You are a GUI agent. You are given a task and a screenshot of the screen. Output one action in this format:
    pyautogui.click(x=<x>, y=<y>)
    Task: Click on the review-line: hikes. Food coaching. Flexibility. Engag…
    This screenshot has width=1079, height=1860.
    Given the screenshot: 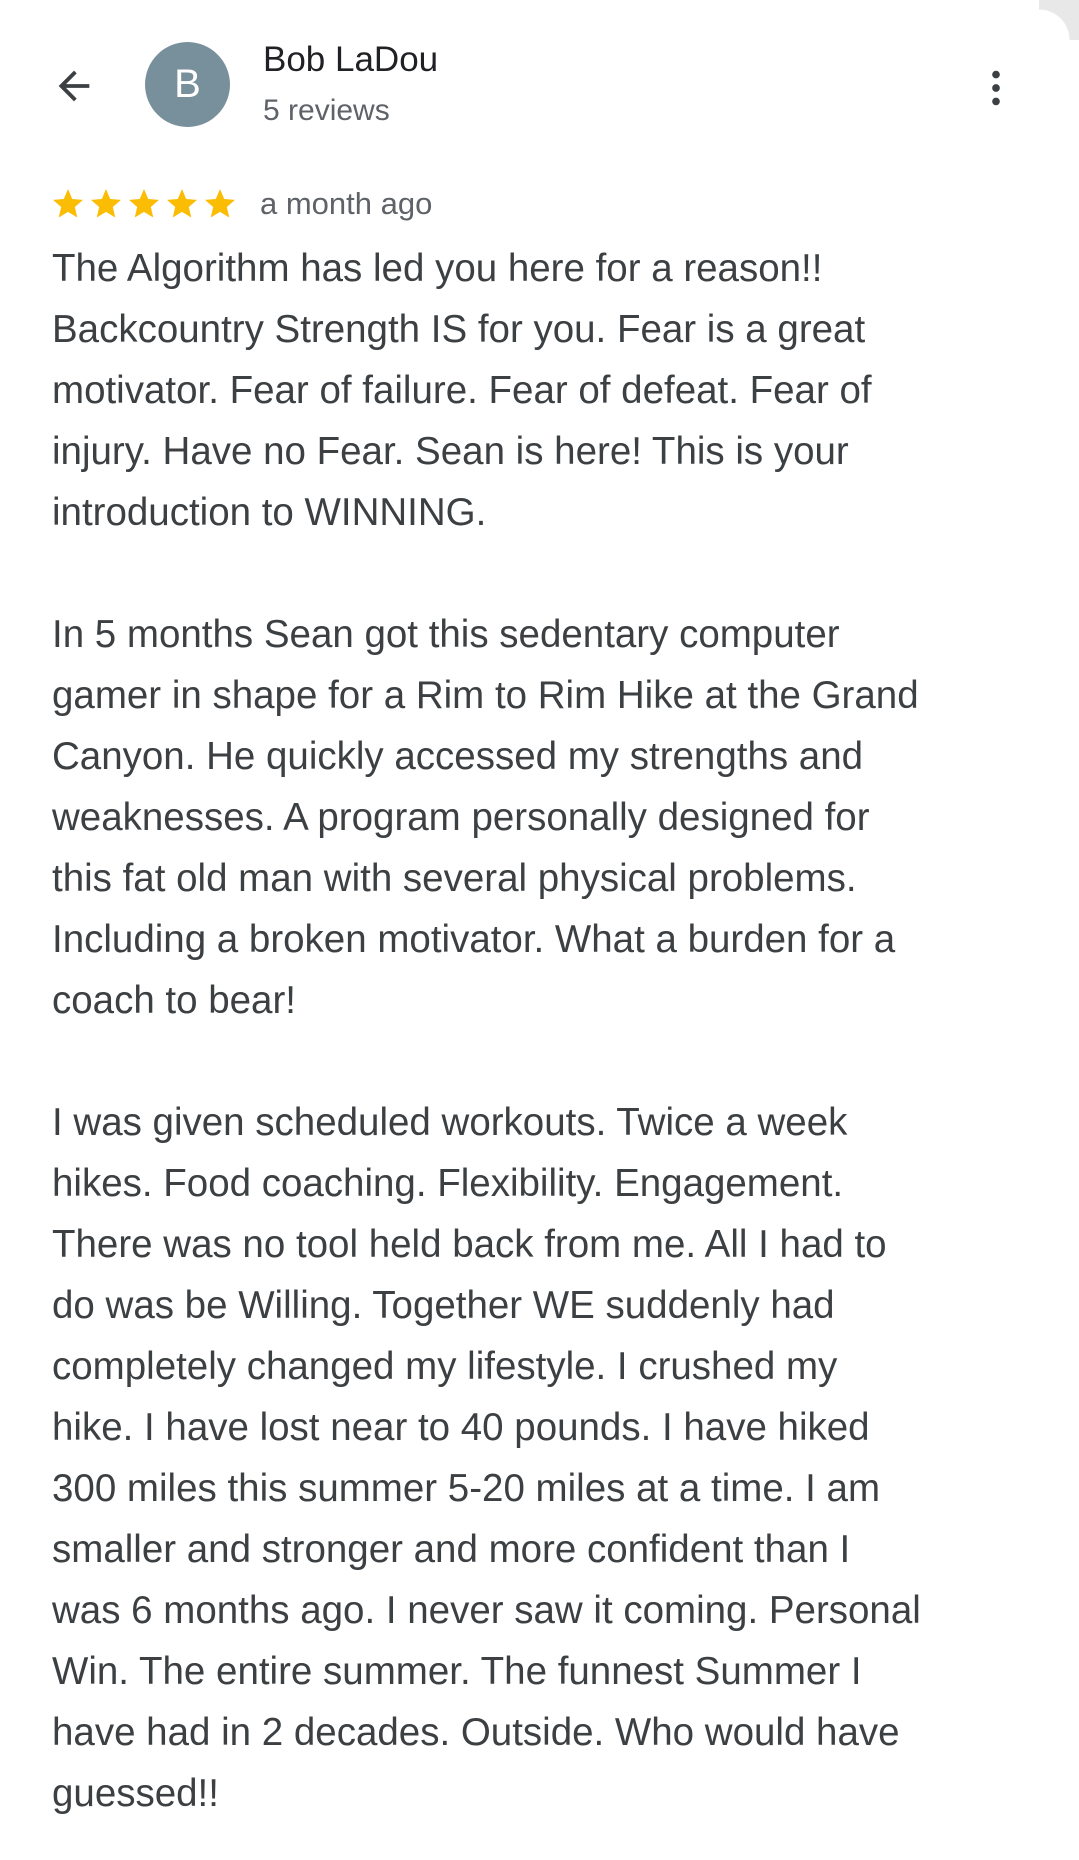 What is the action you would take?
    pyautogui.click(x=448, y=1183)
    